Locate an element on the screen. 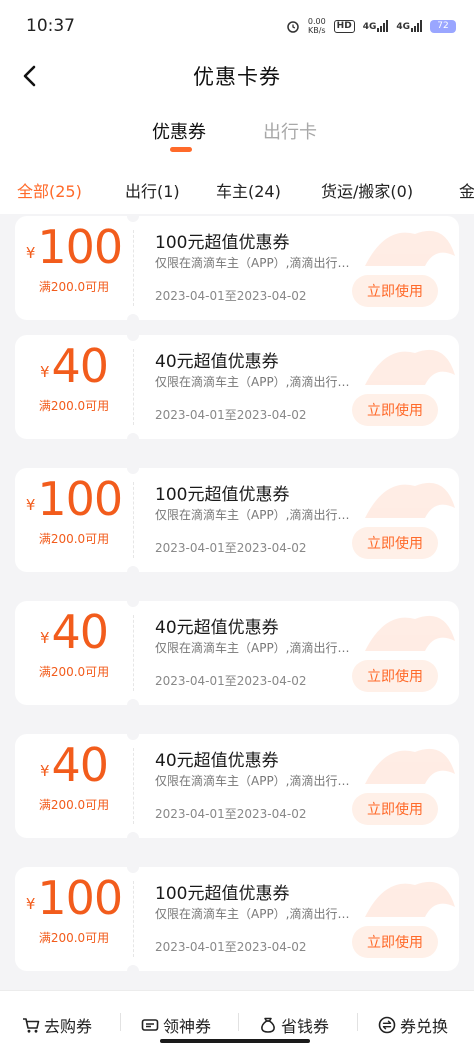 This screenshot has height=1053, width=474. filter-bar: 全部(25) 出行(1) 车主(24) 货运/搬家(0) 金 is located at coordinates (237, 188).